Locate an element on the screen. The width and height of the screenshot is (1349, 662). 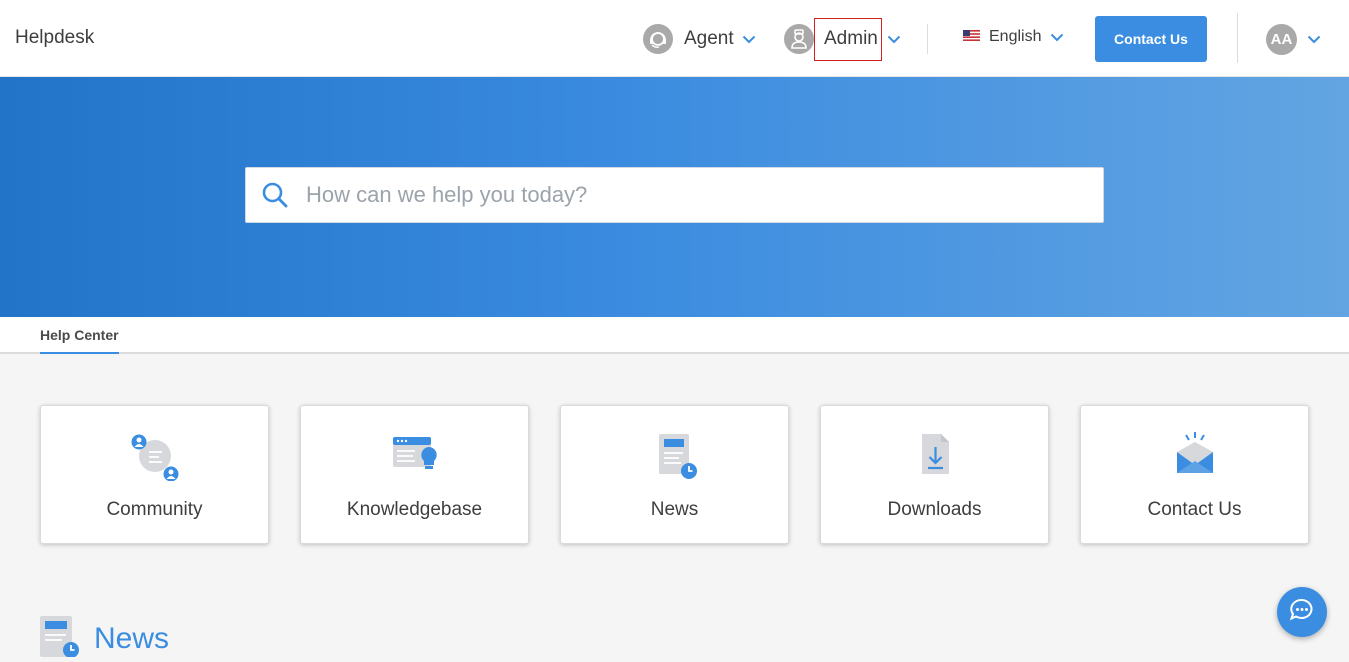
user-menu: AA is located at coordinates (1293, 39).